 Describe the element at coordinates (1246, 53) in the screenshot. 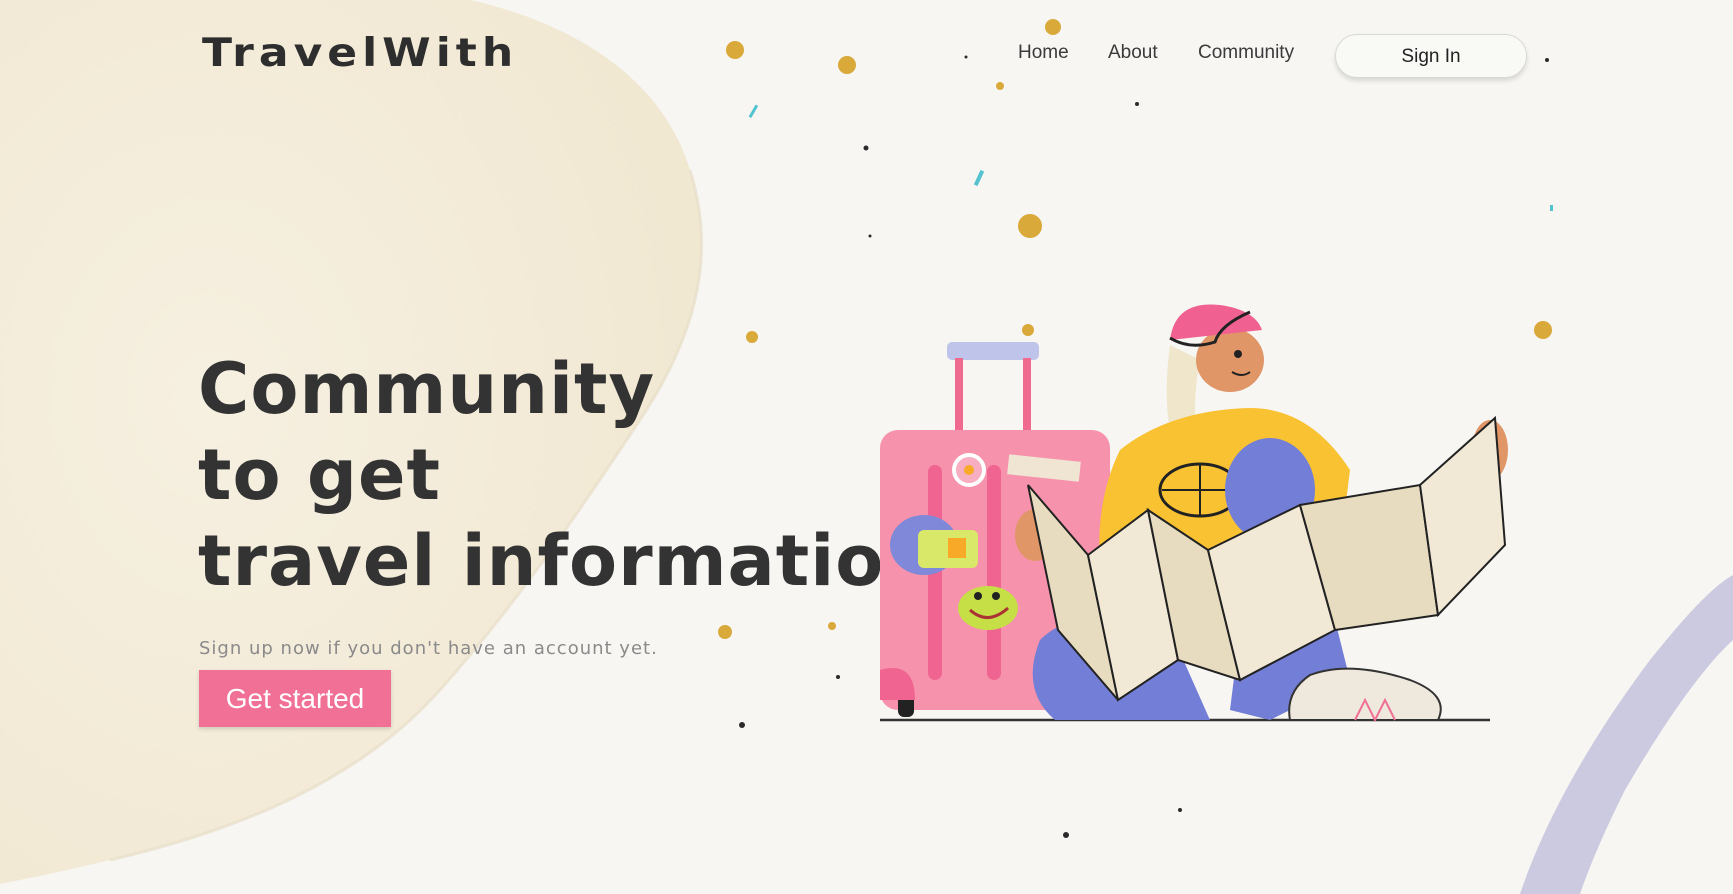

I see `nav-community-link: Community` at that location.